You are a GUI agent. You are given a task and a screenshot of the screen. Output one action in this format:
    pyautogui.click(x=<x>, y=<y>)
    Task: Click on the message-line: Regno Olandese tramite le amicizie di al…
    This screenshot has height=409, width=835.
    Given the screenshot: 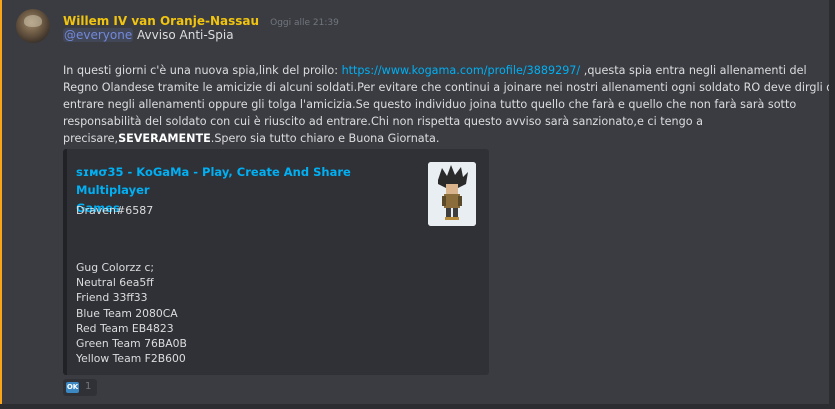 What is the action you would take?
    pyautogui.click(x=449, y=87)
    